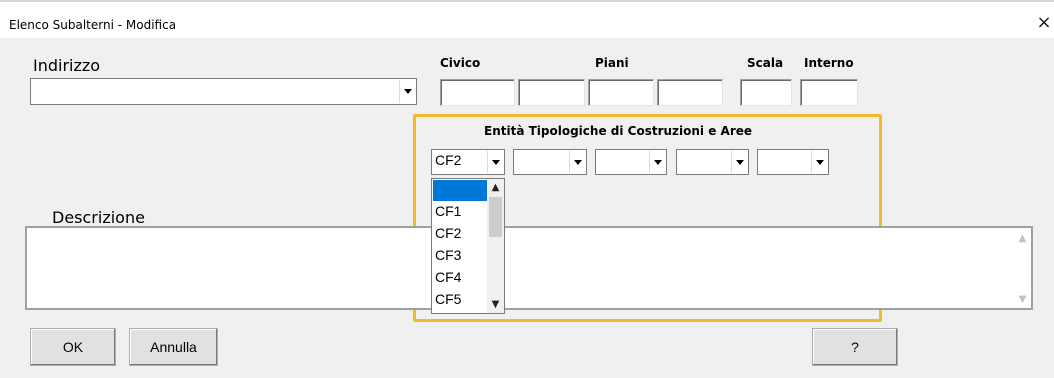 The width and height of the screenshot is (1054, 378). What do you see at coordinates (460, 190) in the screenshot?
I see `list-item` at bounding box center [460, 190].